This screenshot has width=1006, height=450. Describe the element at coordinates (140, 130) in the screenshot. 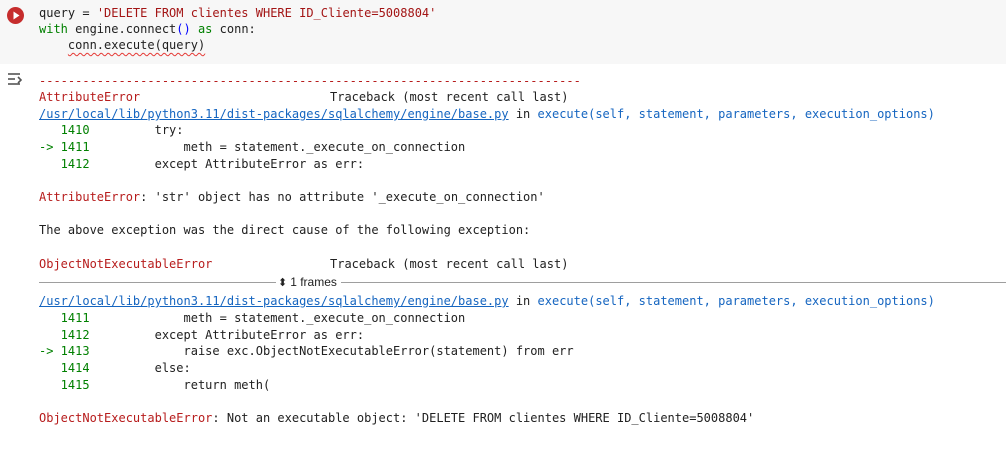

I see `line-code: try:` at that location.